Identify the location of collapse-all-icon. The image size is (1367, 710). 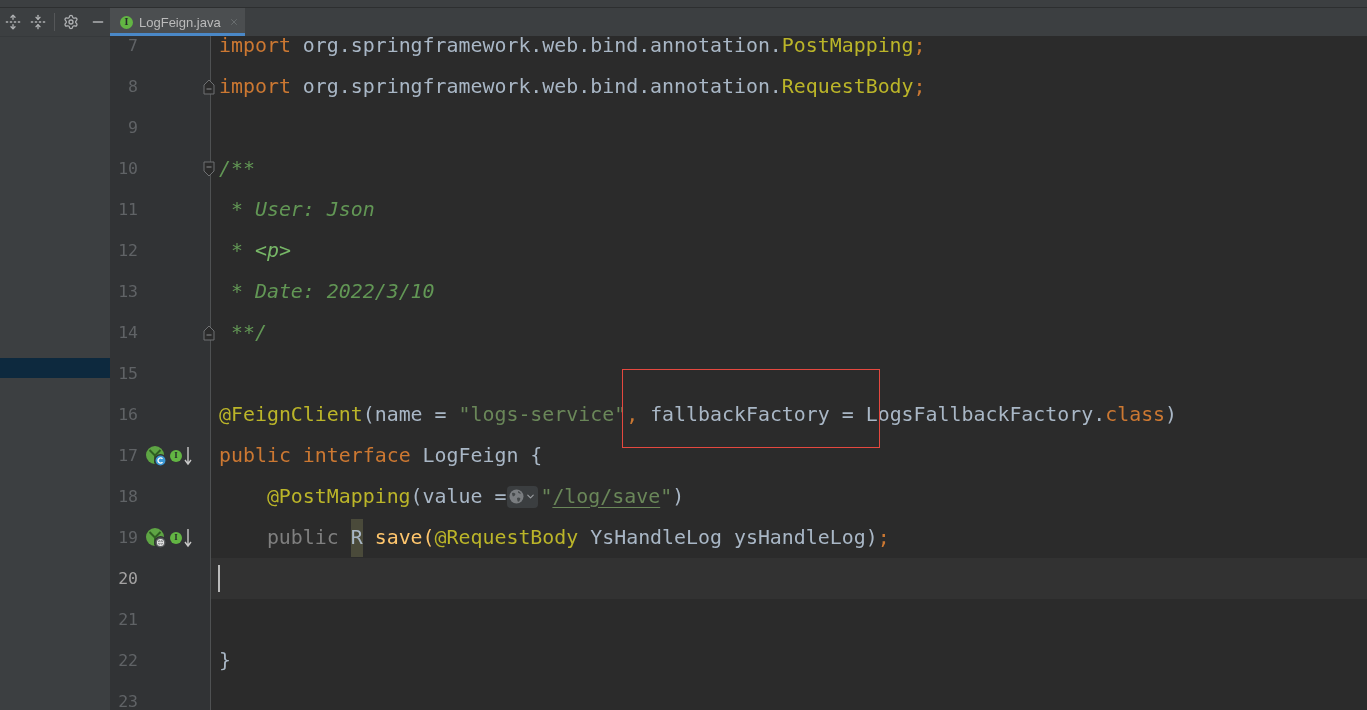
(38, 22).